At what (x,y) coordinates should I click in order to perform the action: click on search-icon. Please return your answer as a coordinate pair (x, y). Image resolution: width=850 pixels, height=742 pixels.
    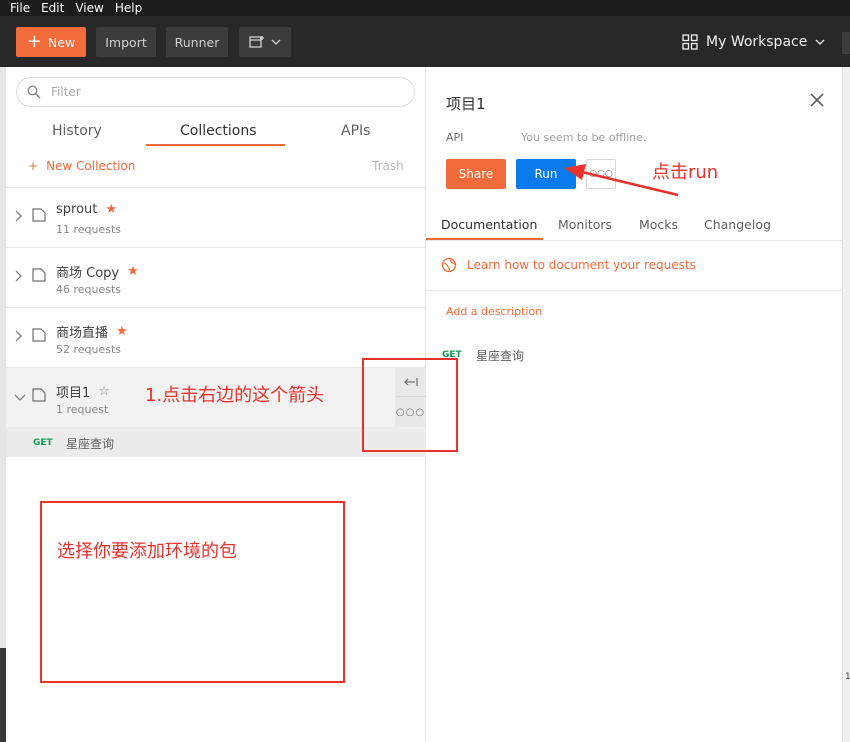
    Looking at the image, I should click on (34, 92).